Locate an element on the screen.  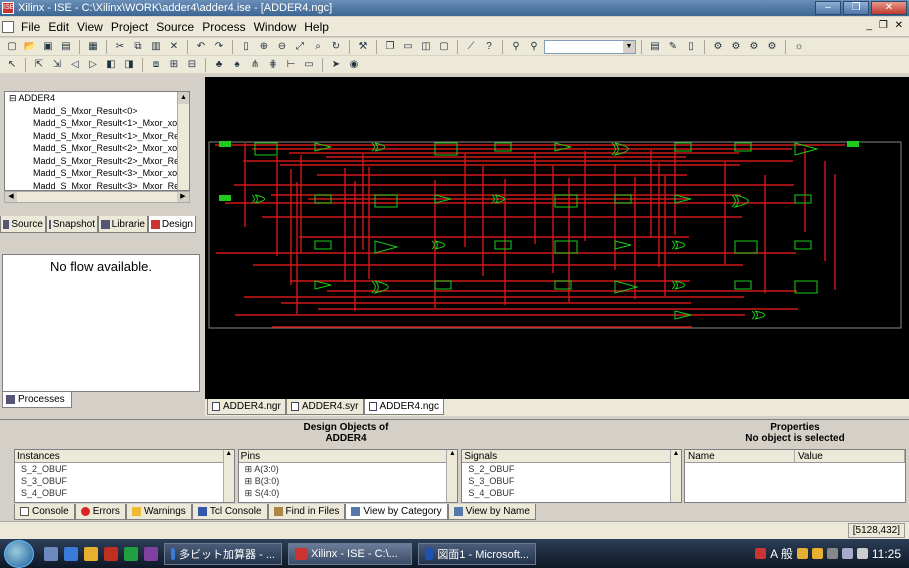
menu-file: File is located at coordinates (30, 27).